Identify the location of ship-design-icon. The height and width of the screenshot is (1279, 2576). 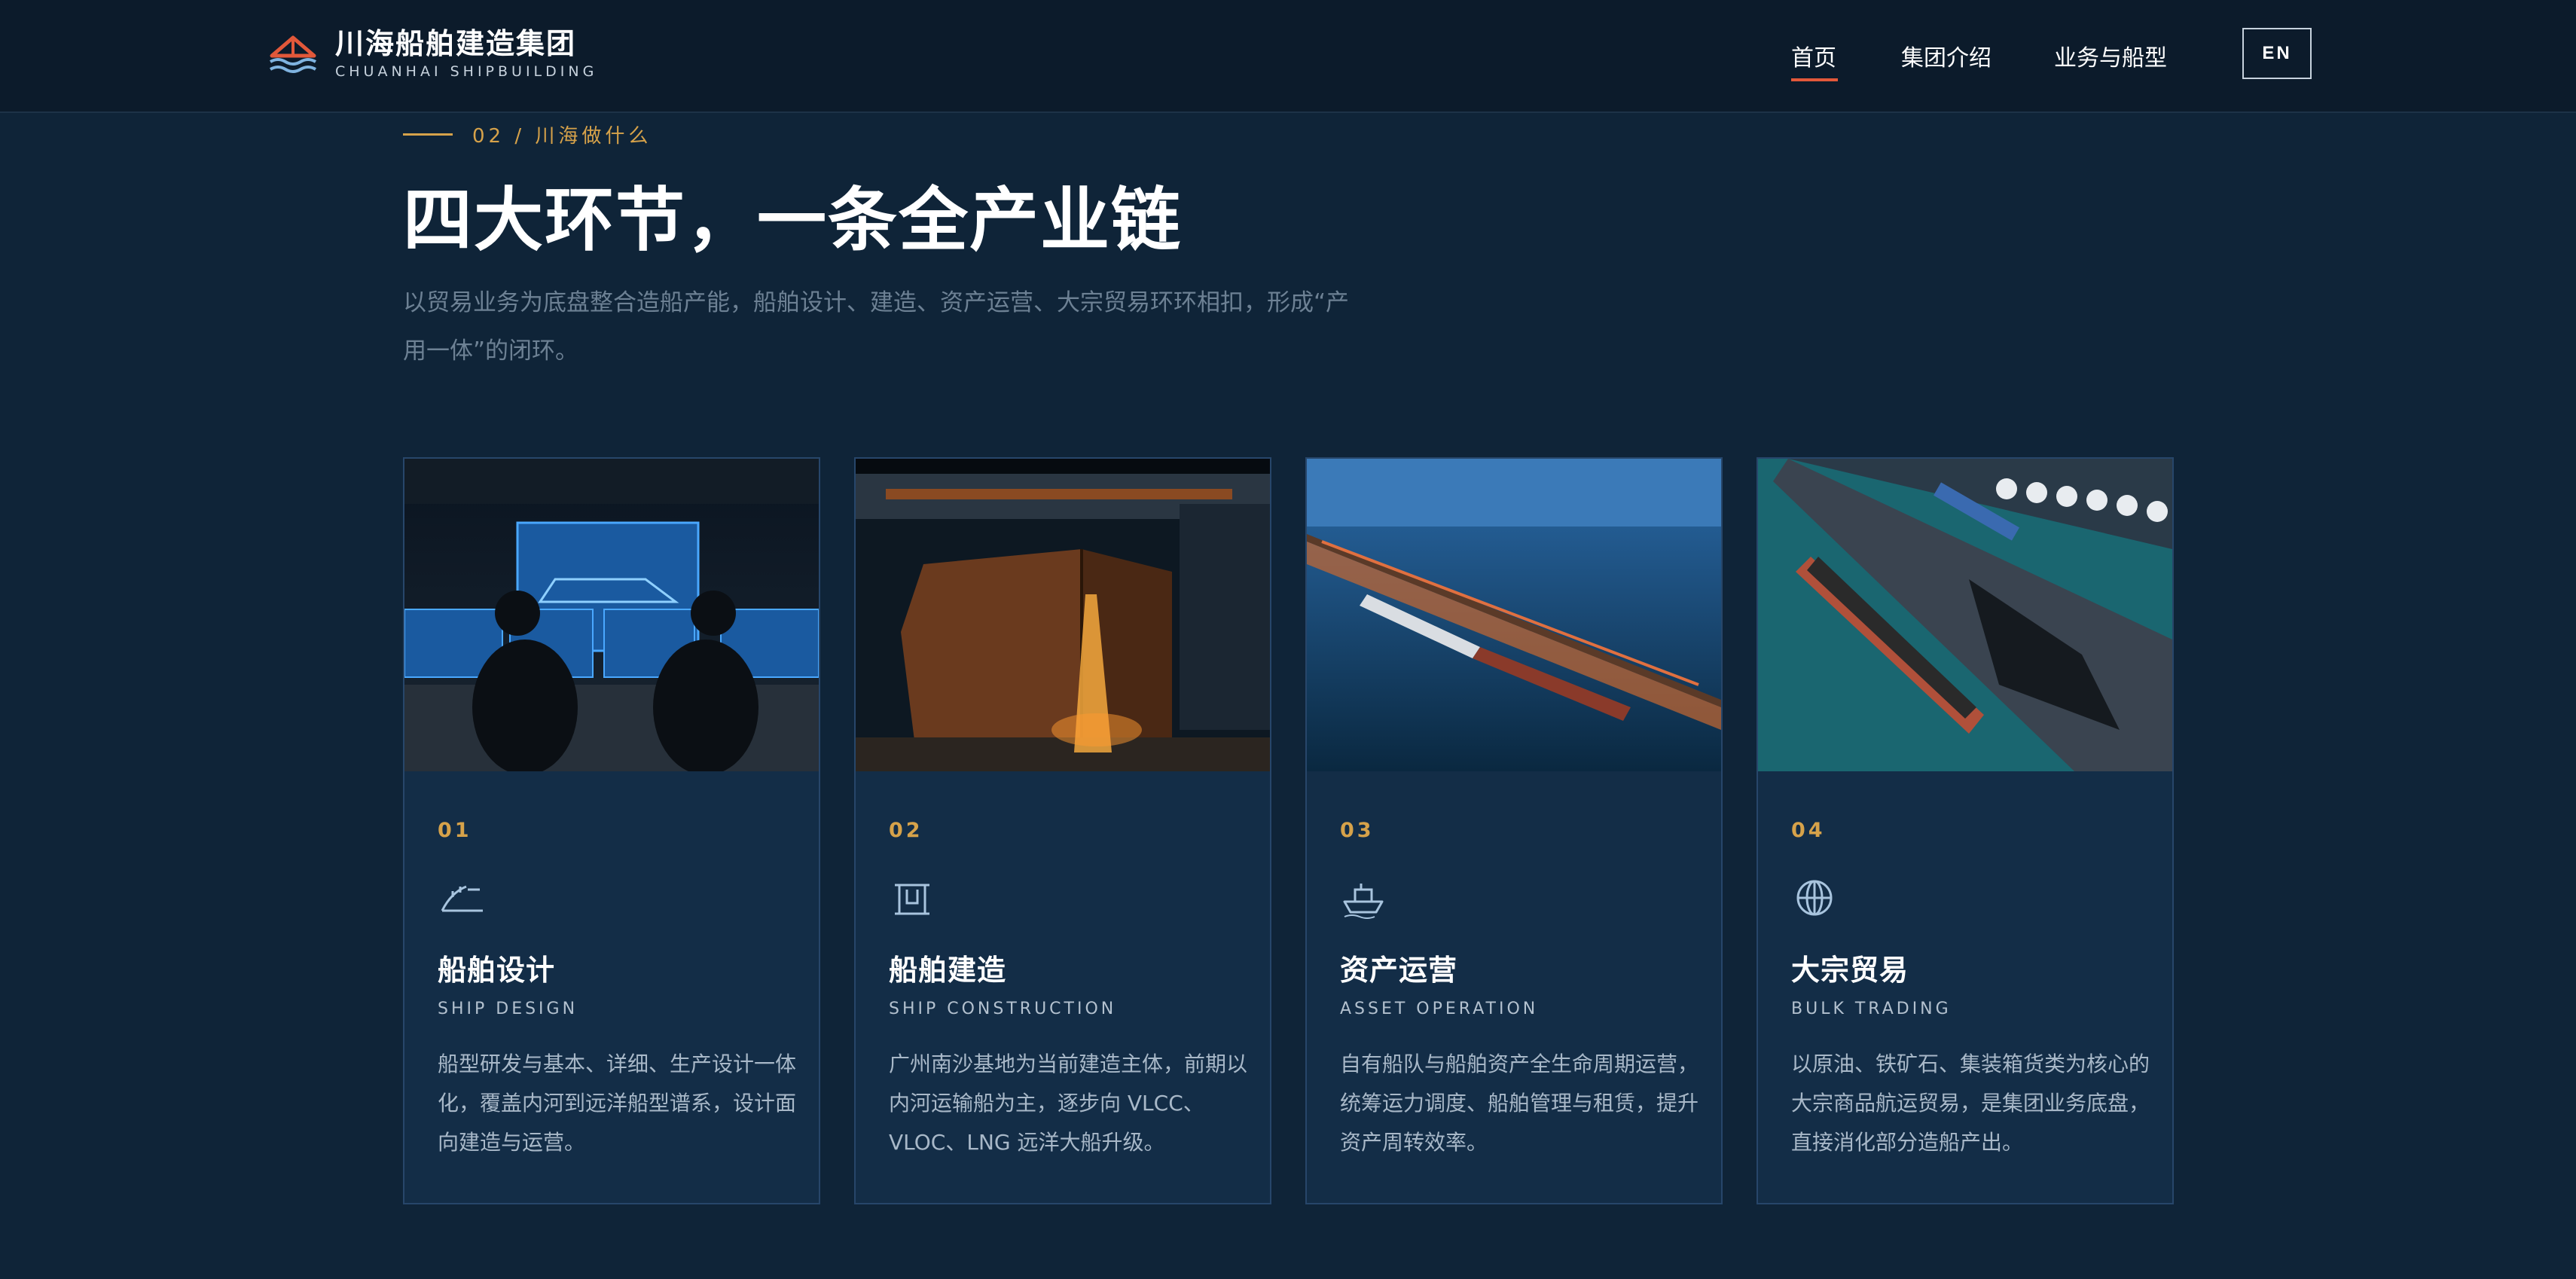
(462, 899).